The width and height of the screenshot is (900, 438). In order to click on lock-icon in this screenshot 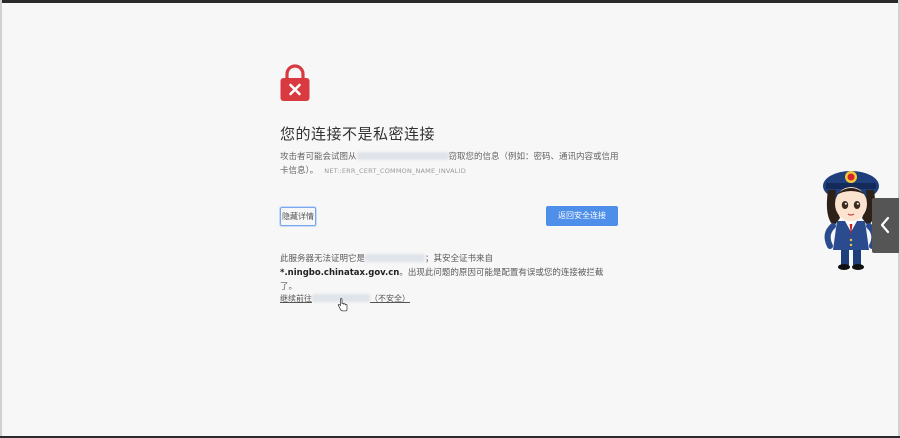, I will do `click(295, 82)`.